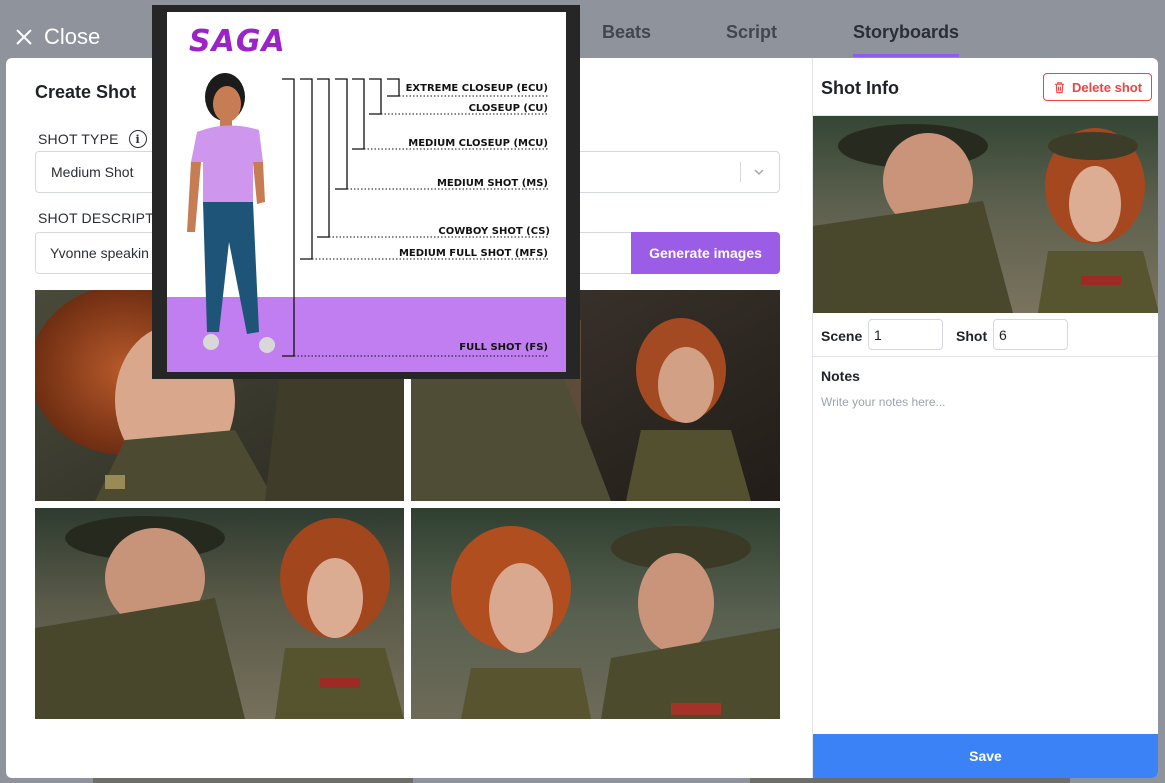 Image resolution: width=1165 pixels, height=783 pixels. Describe the element at coordinates (478, 143) in the screenshot. I see `shot-label-mcu: MEDIUM CLOSEUP (MCU)` at that location.